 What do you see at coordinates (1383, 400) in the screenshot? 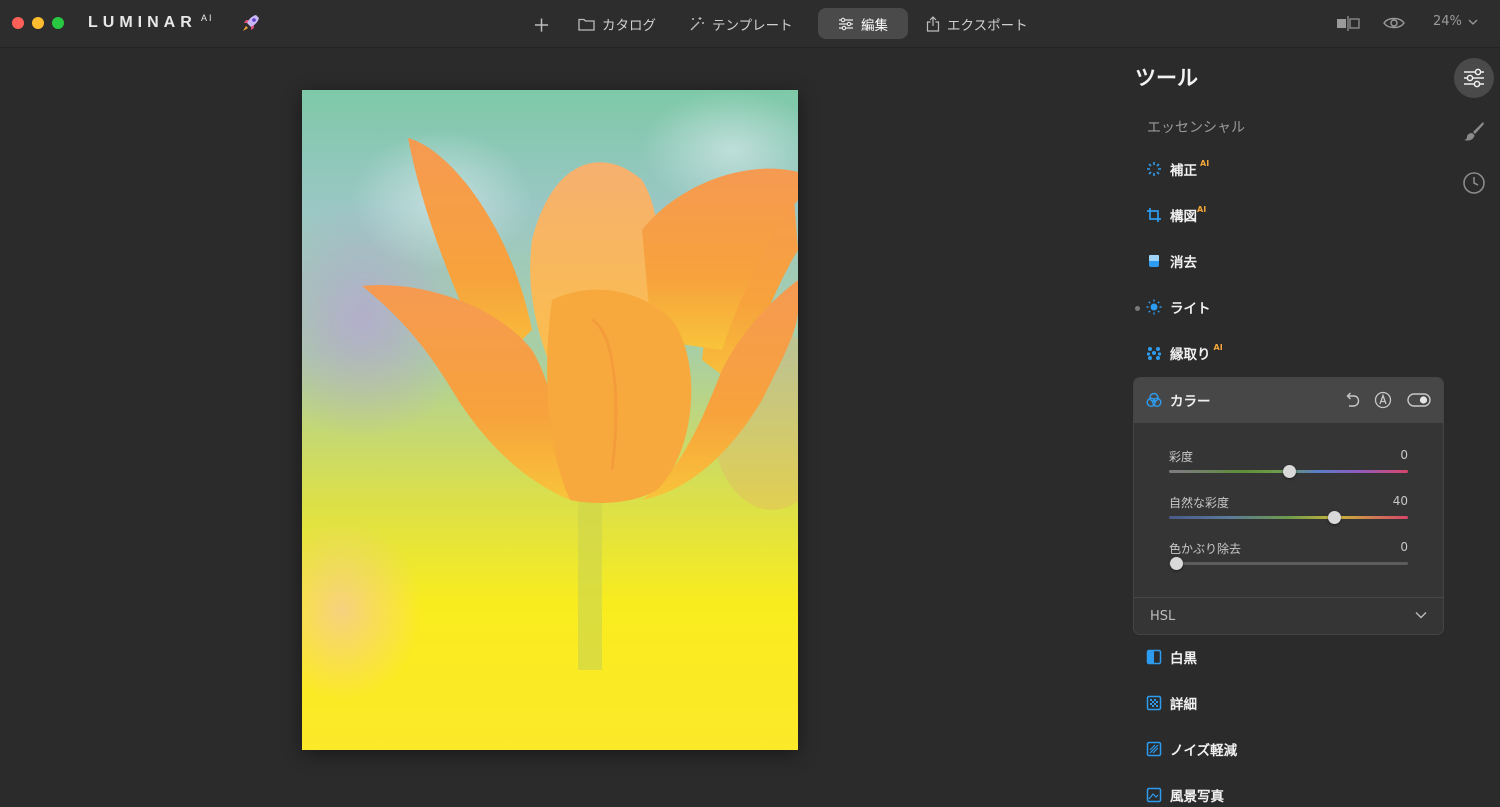
I see `pen-circle-icon` at bounding box center [1383, 400].